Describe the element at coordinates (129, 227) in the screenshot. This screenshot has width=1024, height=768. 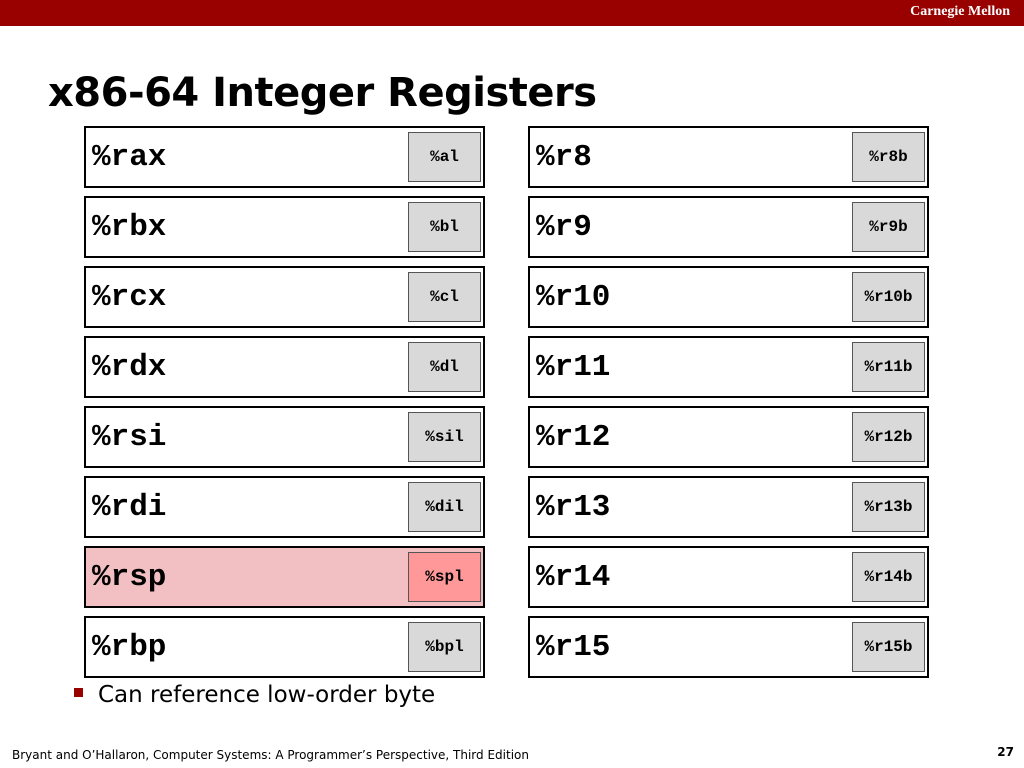
I see `register-name: %rbx` at that location.